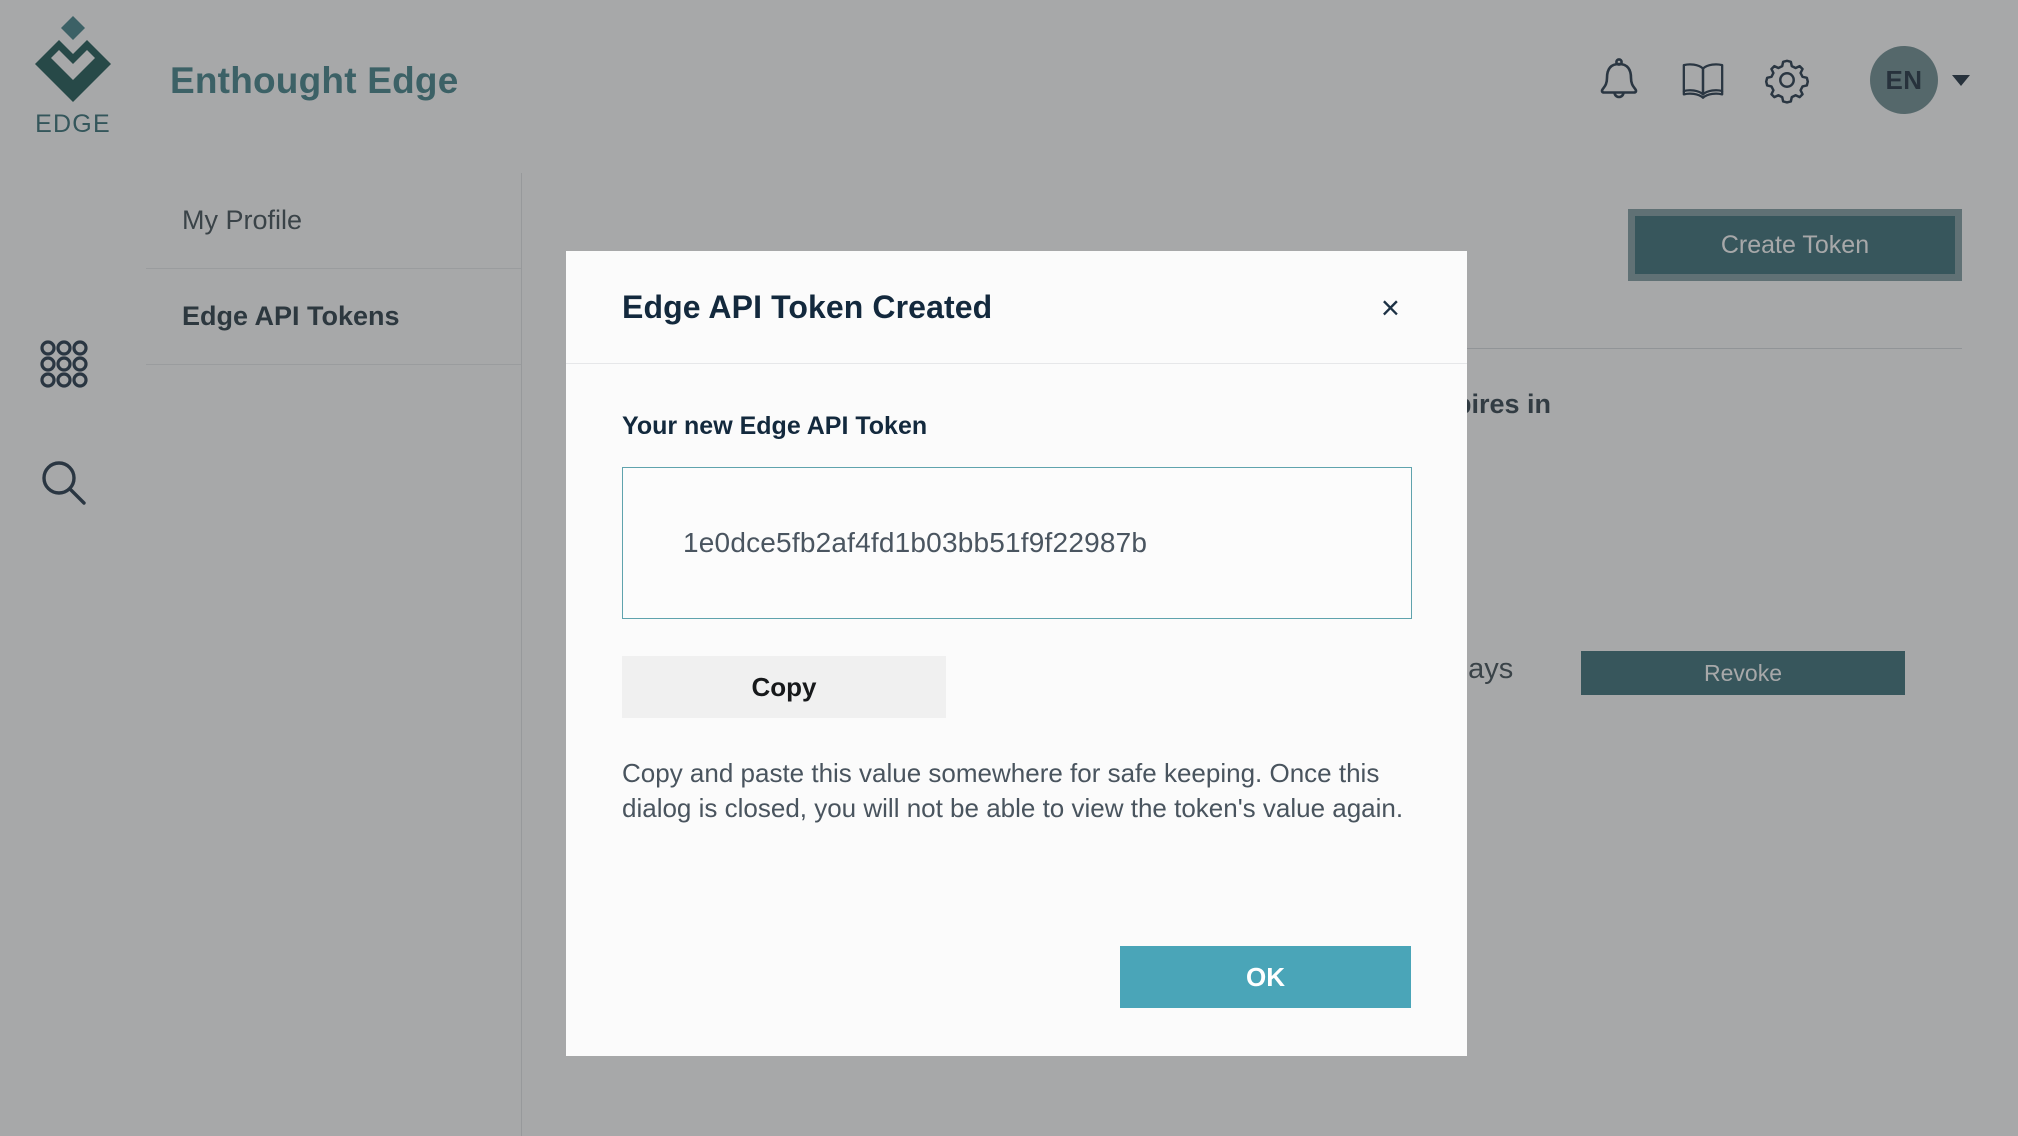 The height and width of the screenshot is (1136, 2018). Describe the element at coordinates (1265, 977) in the screenshot. I see `ok-button: OK` at that location.